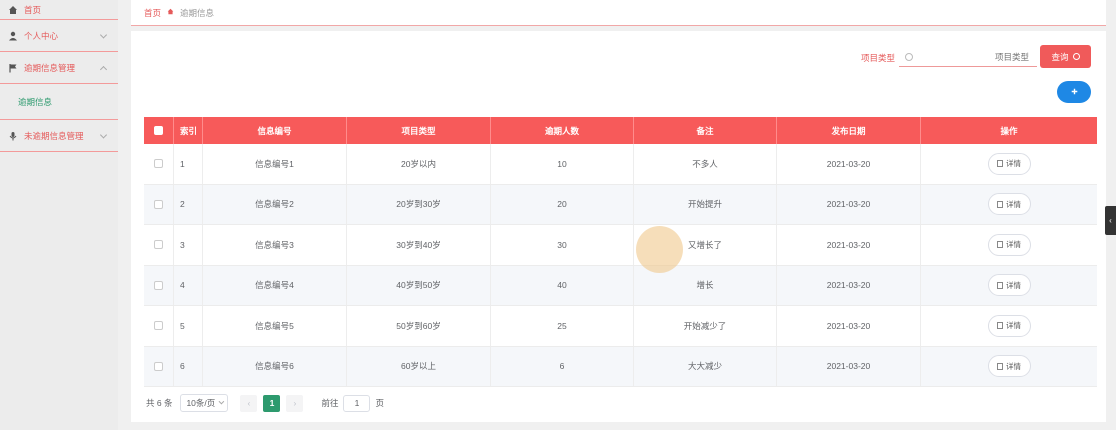 The image size is (1116, 430). I want to click on next-page-button: ›, so click(295, 403).